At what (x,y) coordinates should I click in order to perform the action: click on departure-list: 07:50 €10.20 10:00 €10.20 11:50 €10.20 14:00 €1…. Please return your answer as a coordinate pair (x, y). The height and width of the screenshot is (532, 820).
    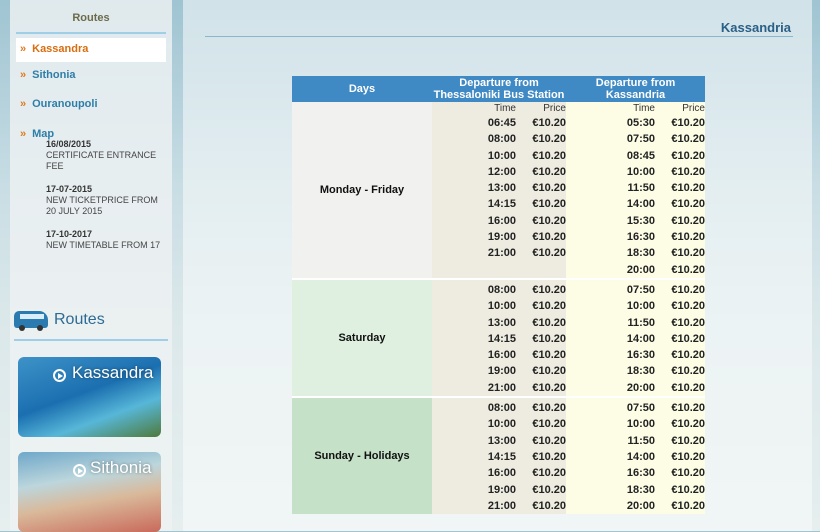
    Looking at the image, I should click on (635, 457).